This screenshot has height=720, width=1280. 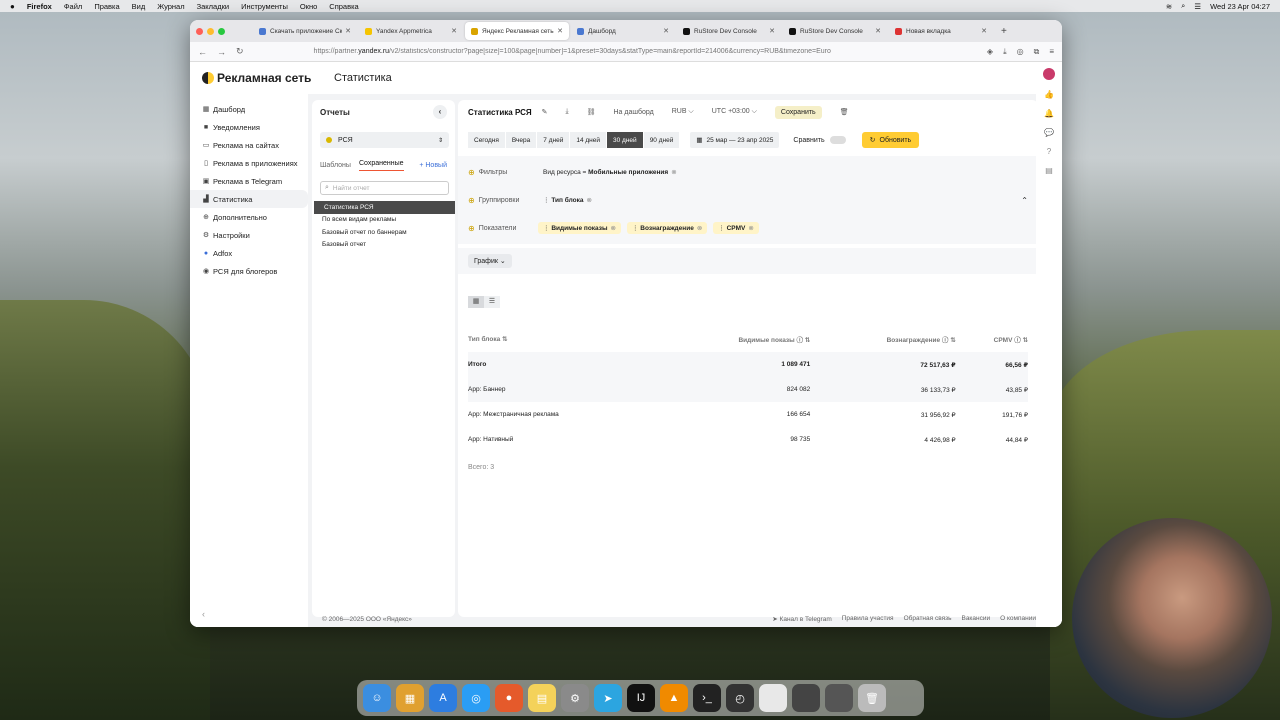 What do you see at coordinates (868, 619) in the screenshot?
I see `footer-link-rules: Правила участия` at bounding box center [868, 619].